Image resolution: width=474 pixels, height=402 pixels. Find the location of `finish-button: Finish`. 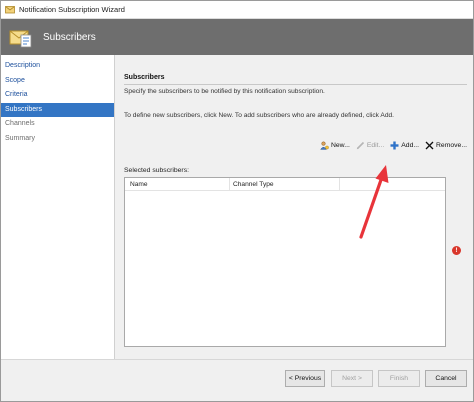

finish-button: Finish is located at coordinates (399, 378).